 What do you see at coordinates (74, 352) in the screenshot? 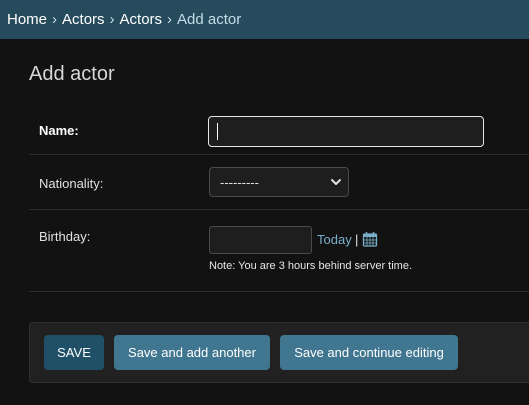
I see `save-button: SAVE` at bounding box center [74, 352].